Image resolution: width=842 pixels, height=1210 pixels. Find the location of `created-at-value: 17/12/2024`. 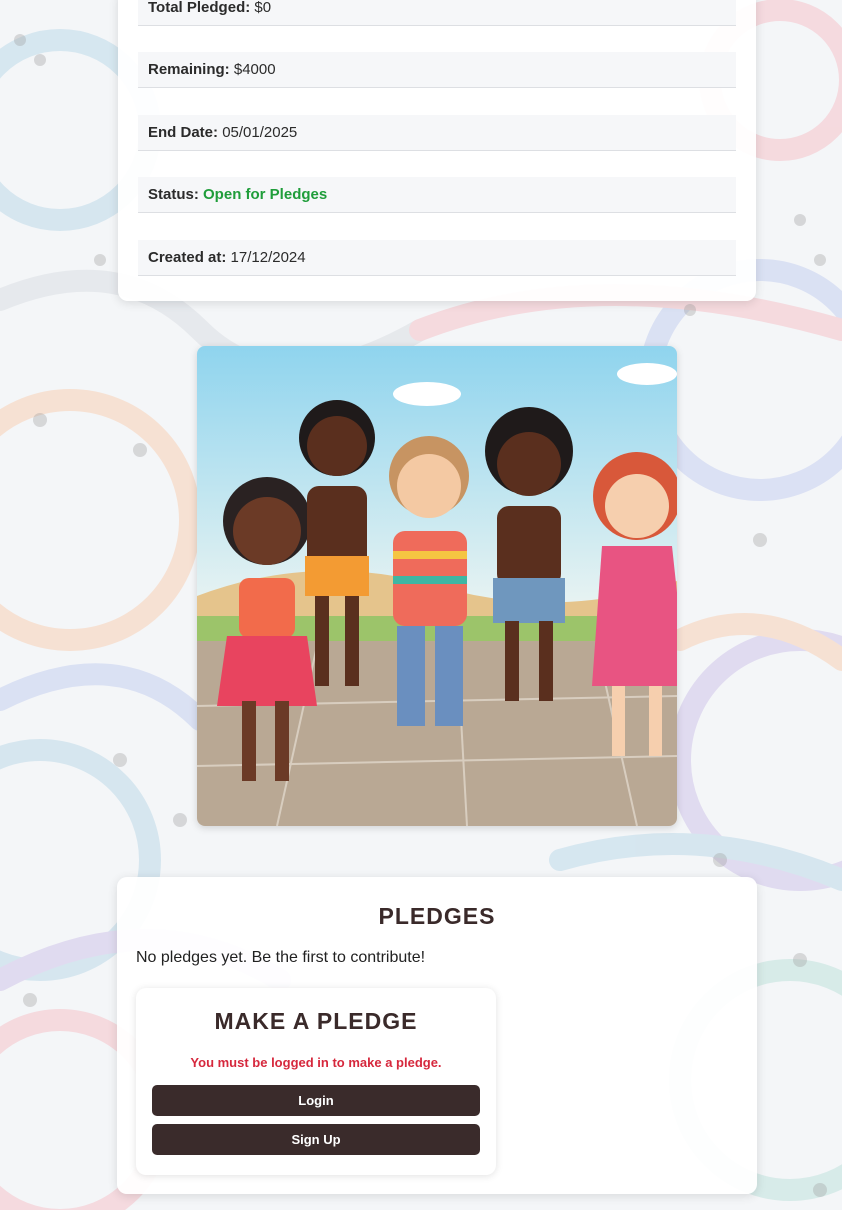

created-at-value: 17/12/2024 is located at coordinates (268, 257).